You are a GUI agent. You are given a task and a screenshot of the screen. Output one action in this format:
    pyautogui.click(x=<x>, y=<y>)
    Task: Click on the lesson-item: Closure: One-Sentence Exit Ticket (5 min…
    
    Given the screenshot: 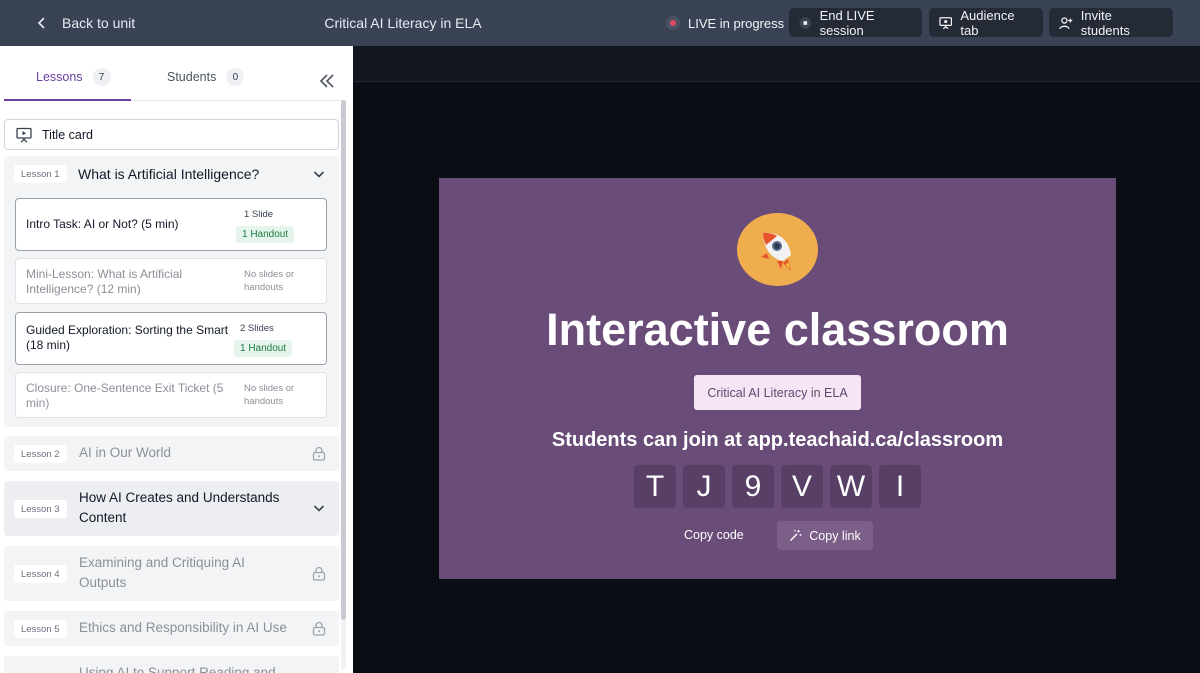 What is the action you would take?
    pyautogui.click(x=171, y=395)
    